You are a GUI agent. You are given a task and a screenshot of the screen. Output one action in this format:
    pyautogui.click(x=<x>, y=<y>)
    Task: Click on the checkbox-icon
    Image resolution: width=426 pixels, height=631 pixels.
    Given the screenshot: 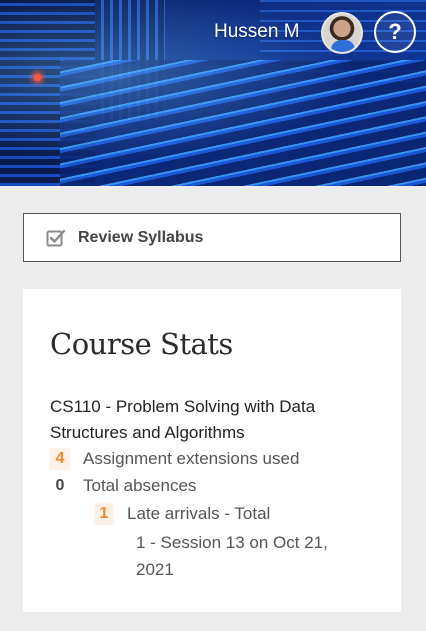 What is the action you would take?
    pyautogui.click(x=56, y=237)
    